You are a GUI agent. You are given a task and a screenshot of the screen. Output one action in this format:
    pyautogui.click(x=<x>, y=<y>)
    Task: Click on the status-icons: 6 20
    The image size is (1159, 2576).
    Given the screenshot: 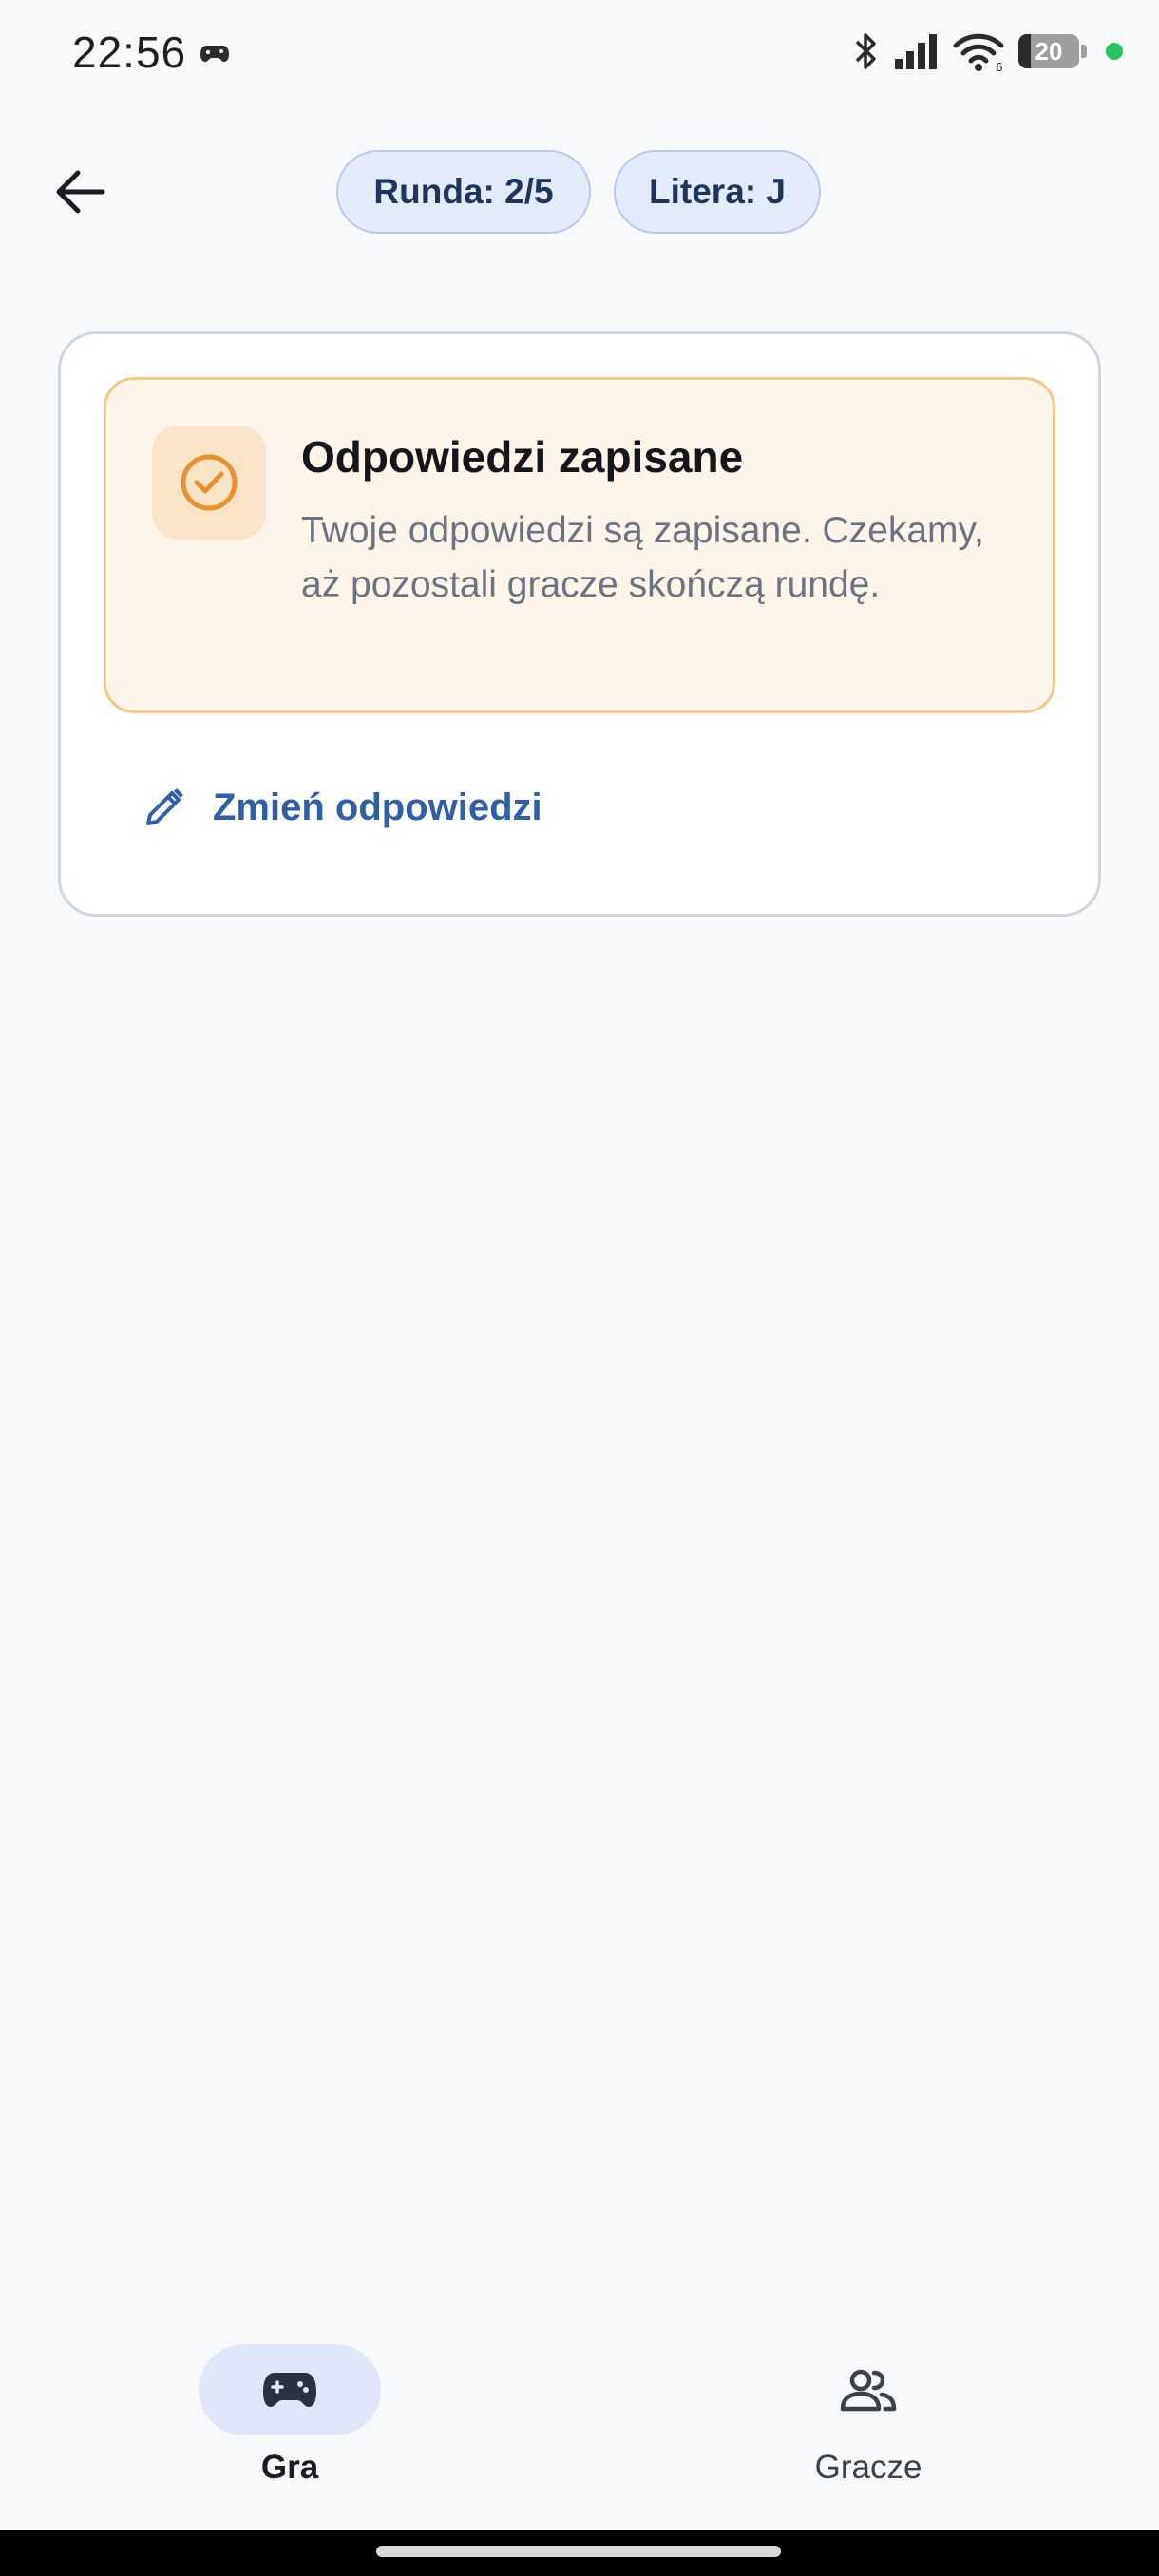 What is the action you would take?
    pyautogui.click(x=987, y=51)
    